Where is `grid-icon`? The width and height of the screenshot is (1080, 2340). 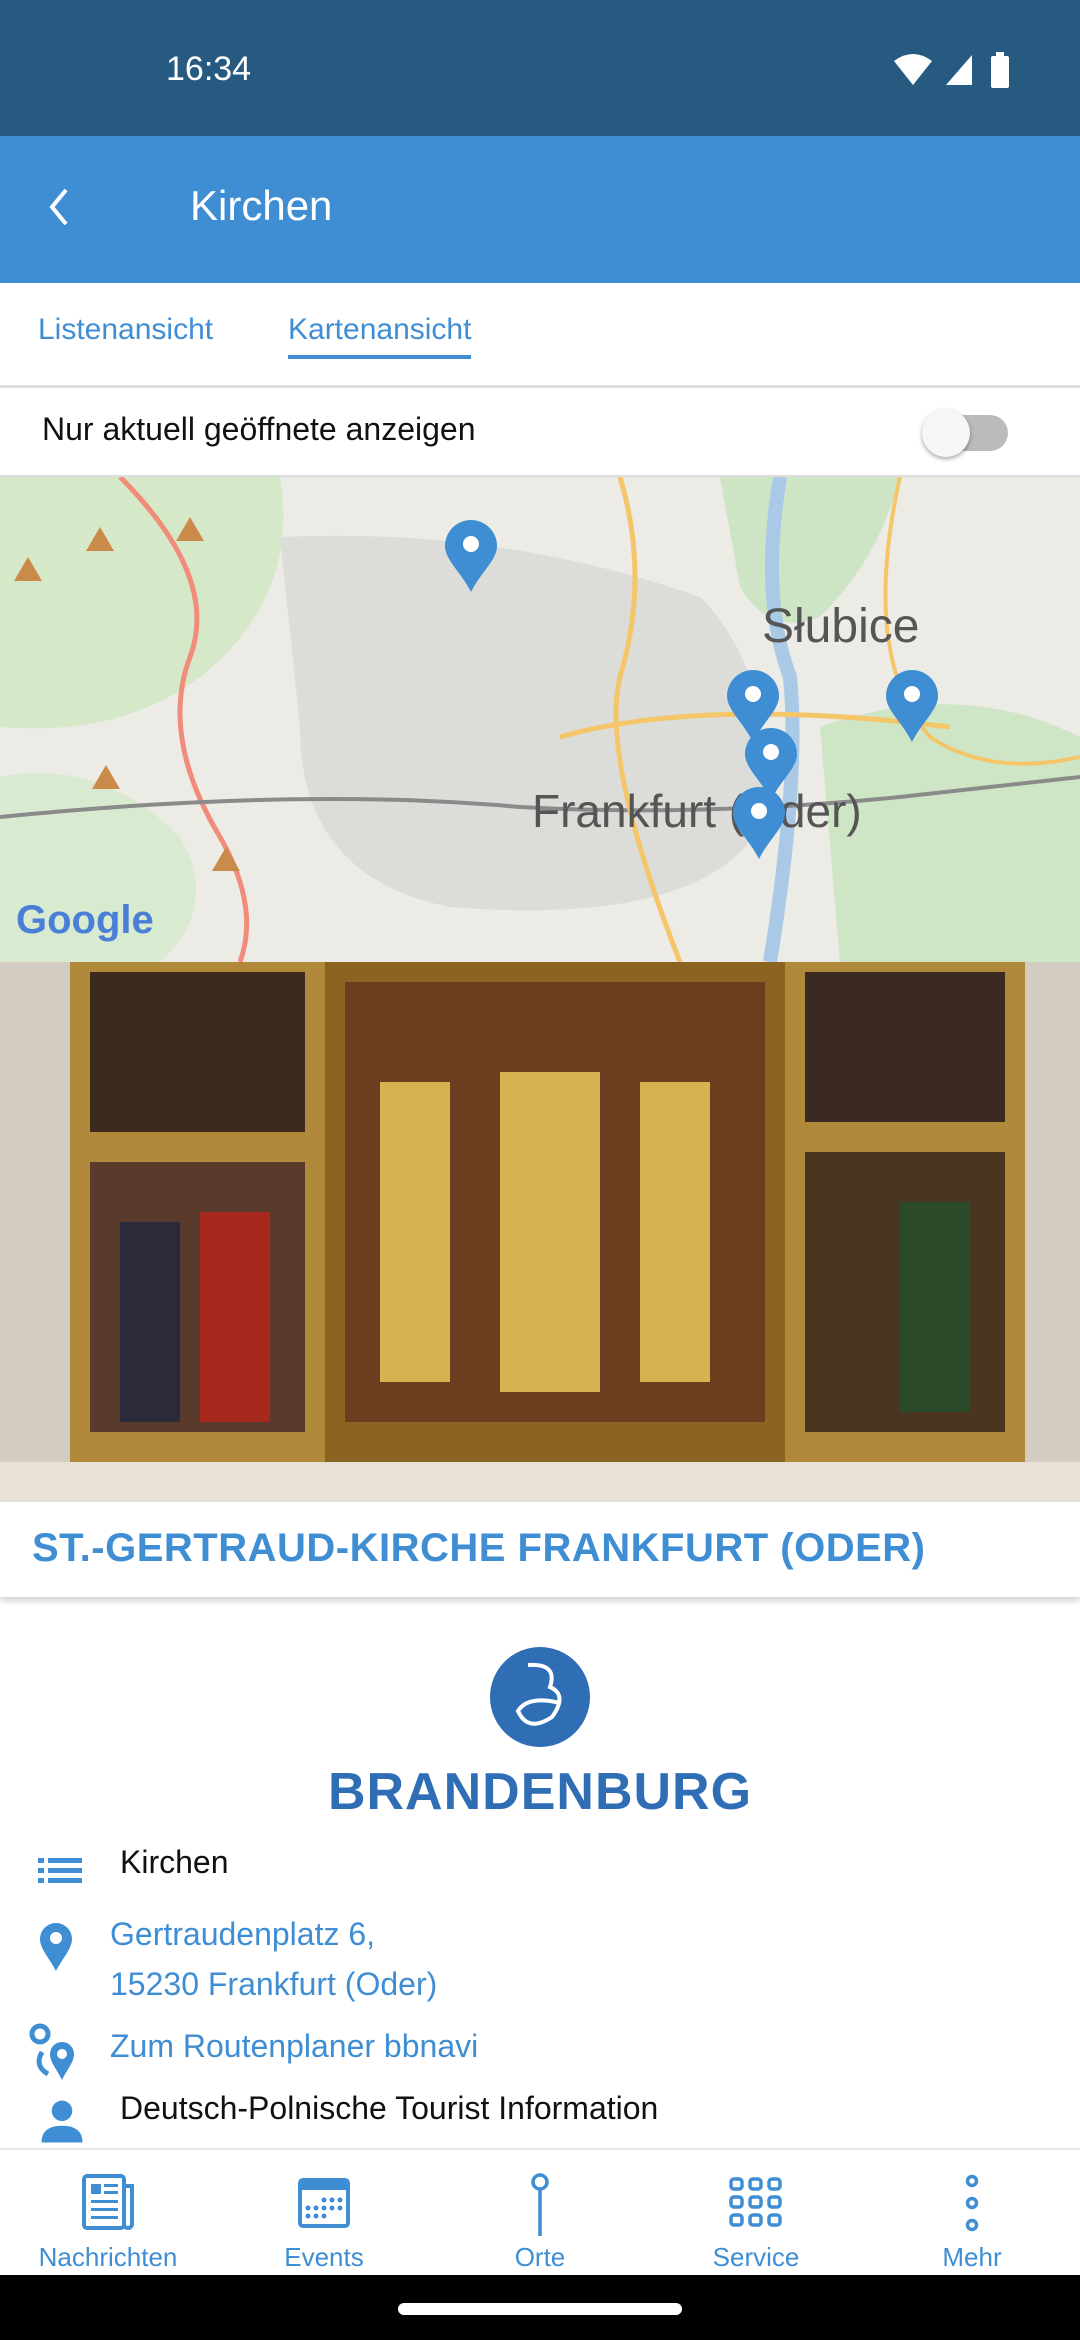 grid-icon is located at coordinates (755, 2202).